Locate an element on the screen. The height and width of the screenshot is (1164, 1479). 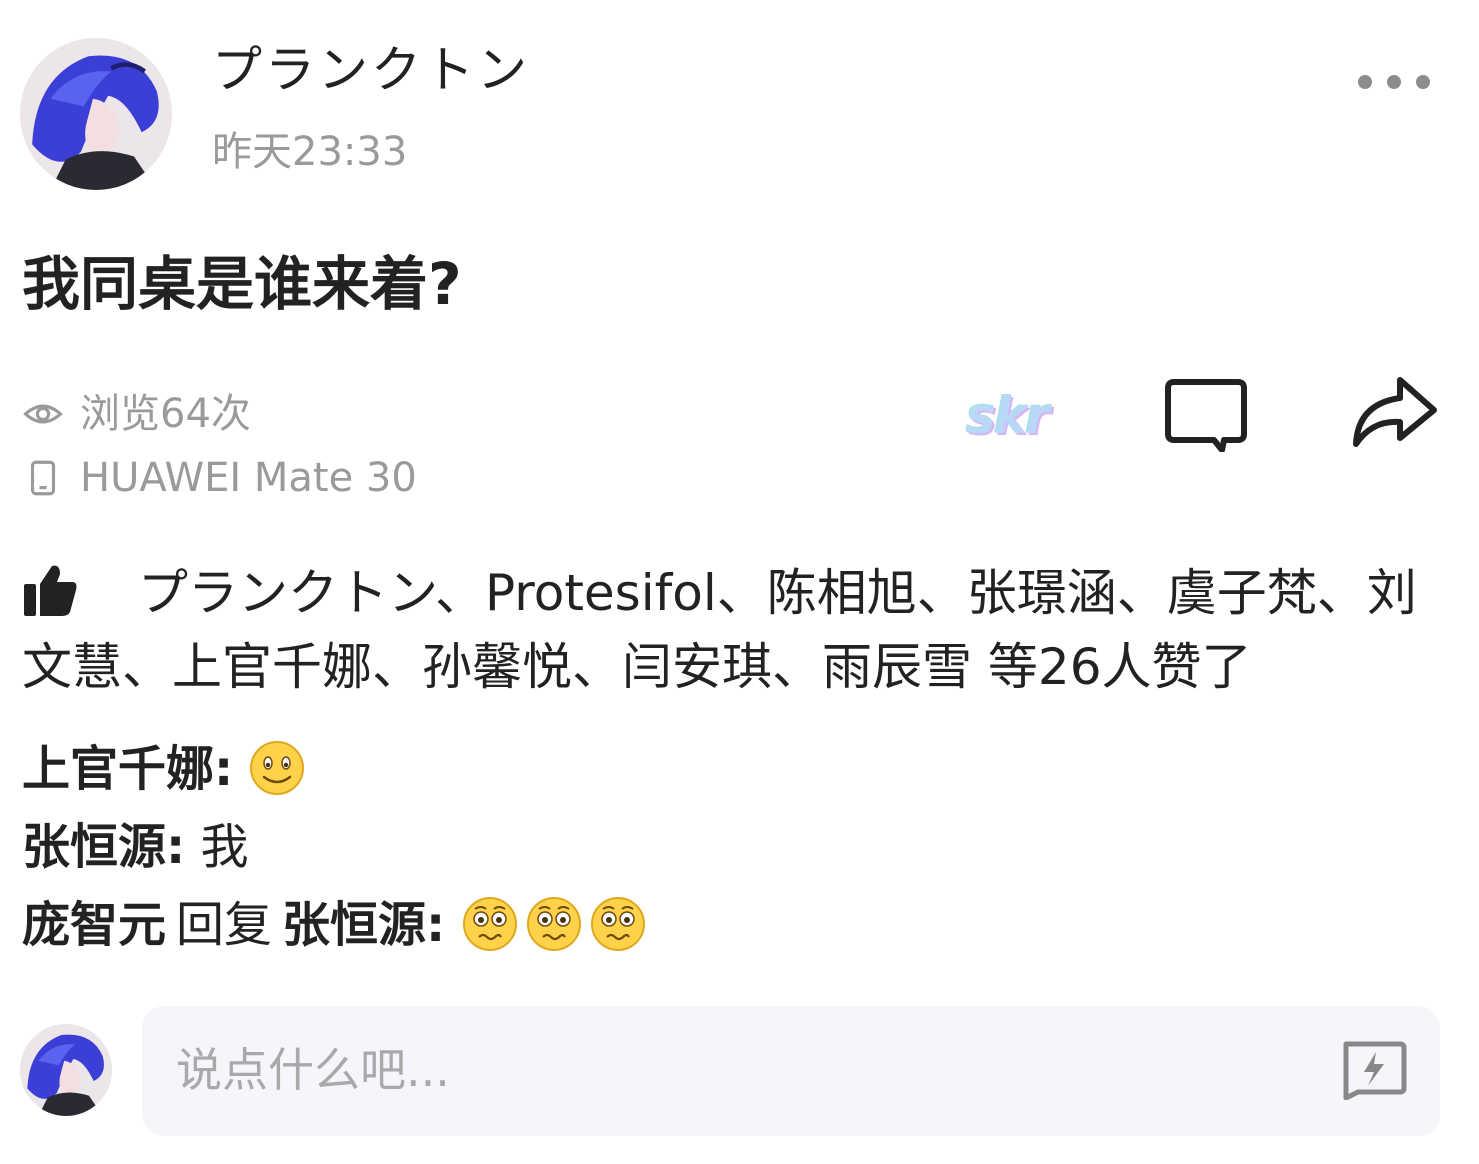
comment-text: 我 is located at coordinates (224, 847).